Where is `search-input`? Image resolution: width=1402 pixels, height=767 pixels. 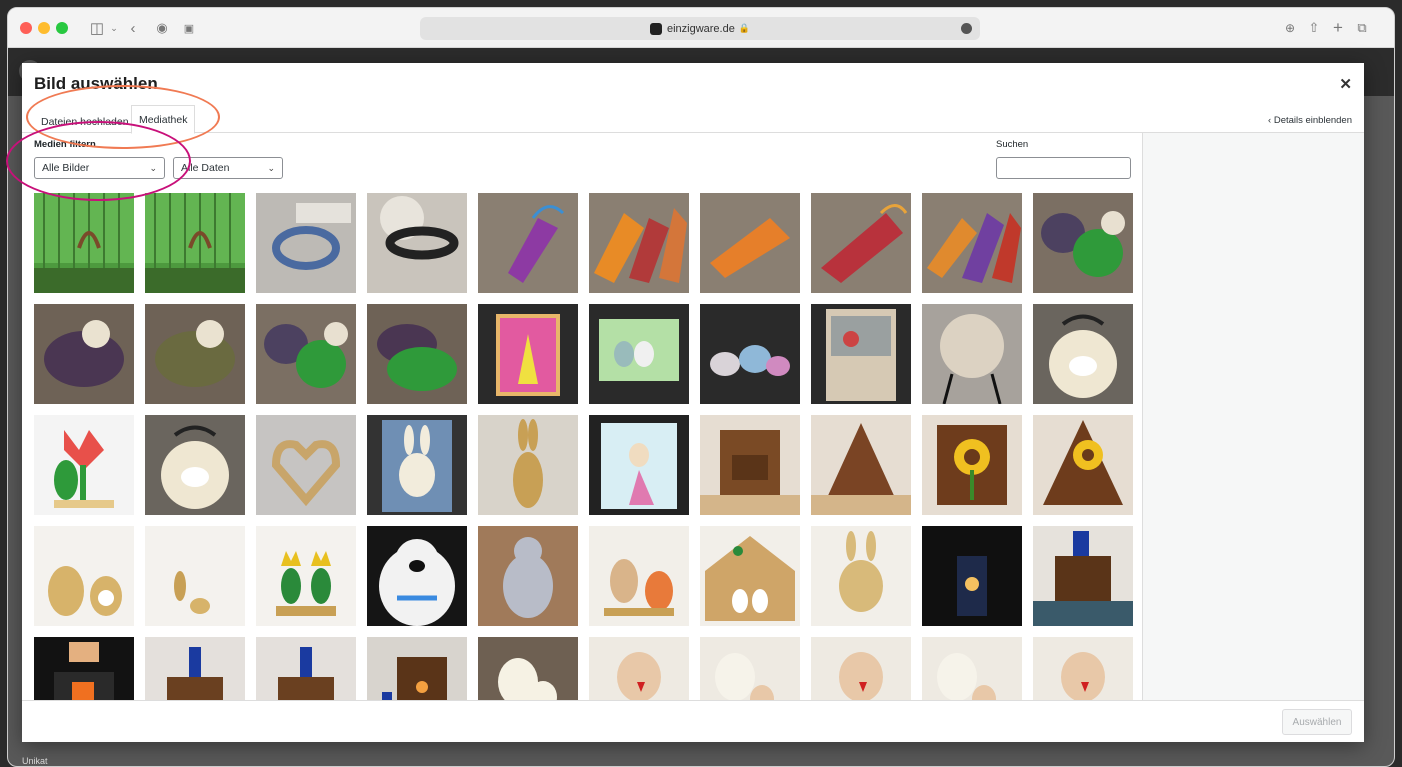 search-input is located at coordinates (1063, 168).